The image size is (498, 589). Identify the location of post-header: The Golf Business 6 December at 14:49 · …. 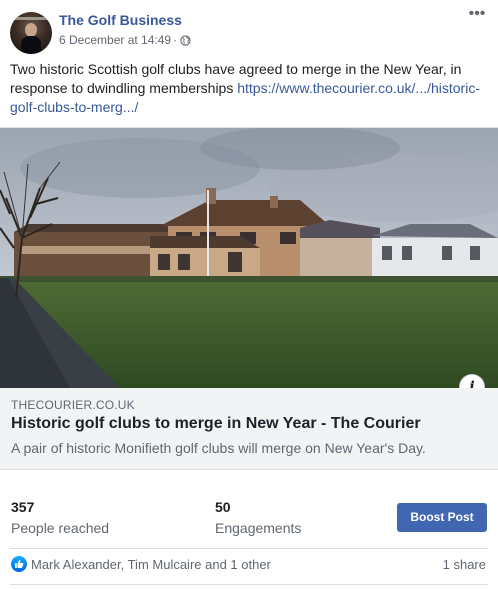
(249, 30).